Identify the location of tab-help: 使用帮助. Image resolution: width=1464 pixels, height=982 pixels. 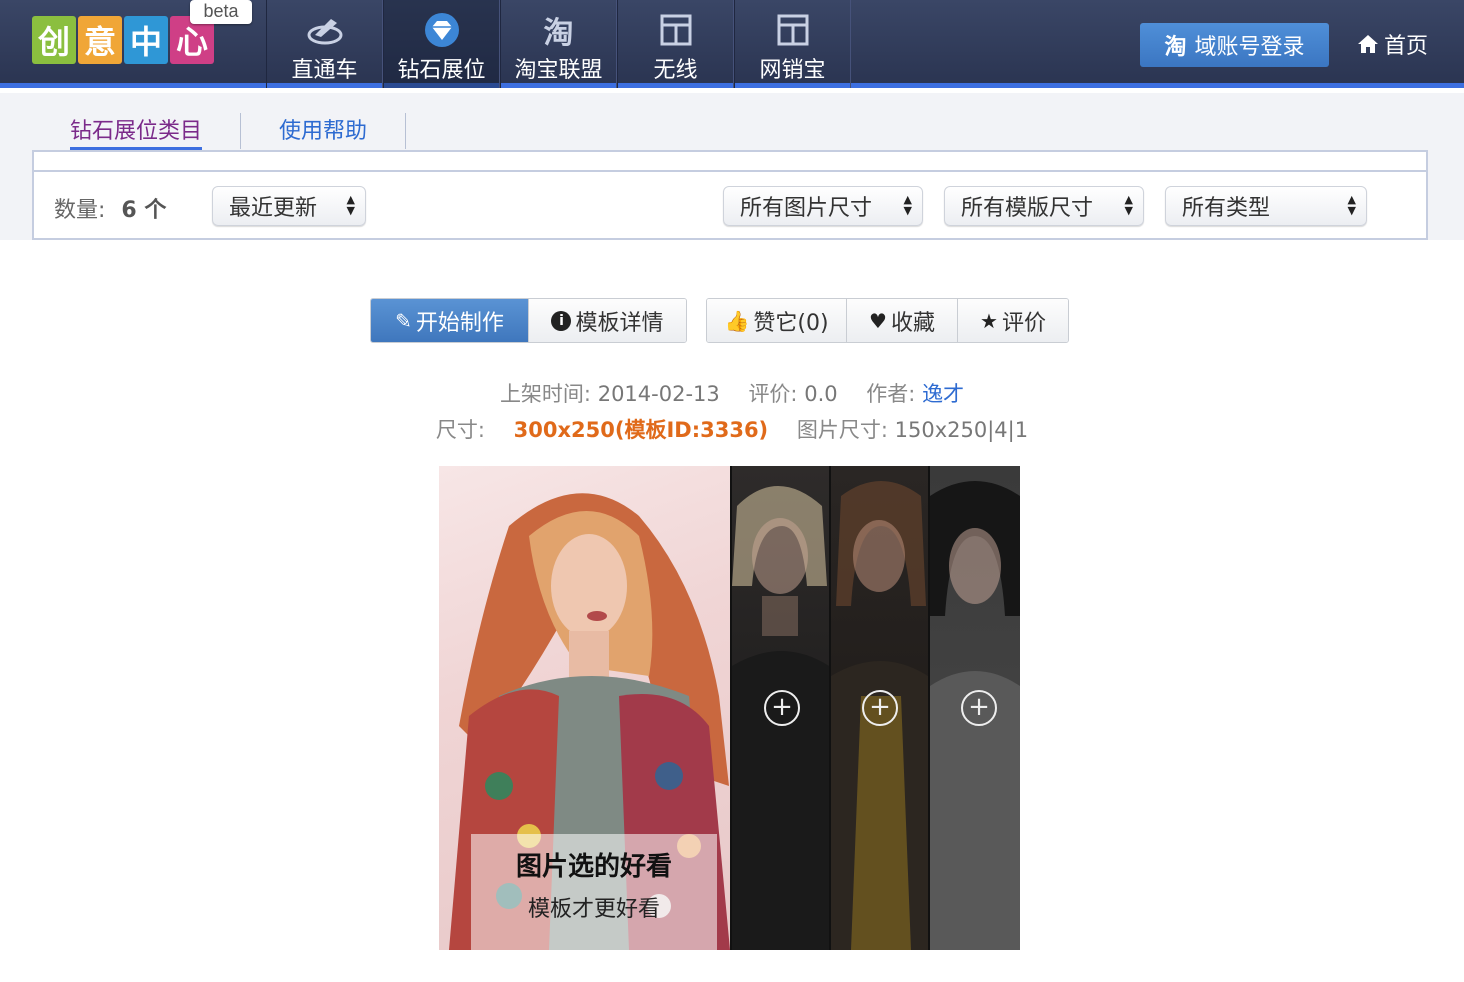
(324, 131).